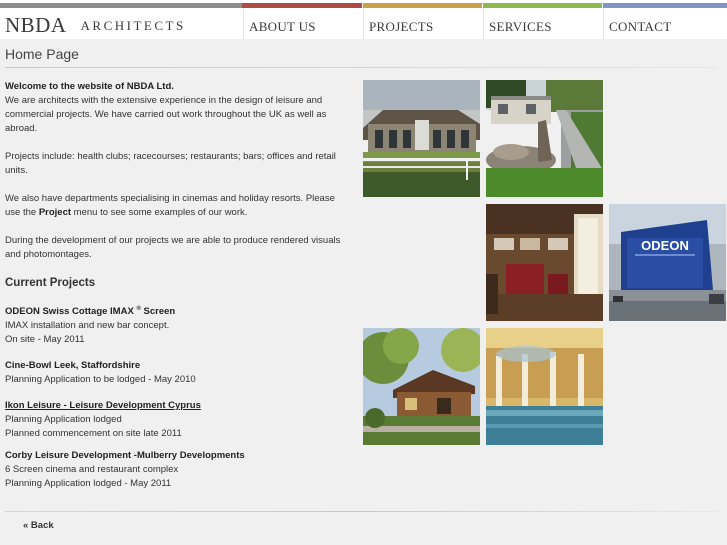 This screenshot has height=545, width=727. Describe the element at coordinates (92, 470) in the screenshot. I see `project-line: 6 Screen cinema and restaurant complex` at that location.